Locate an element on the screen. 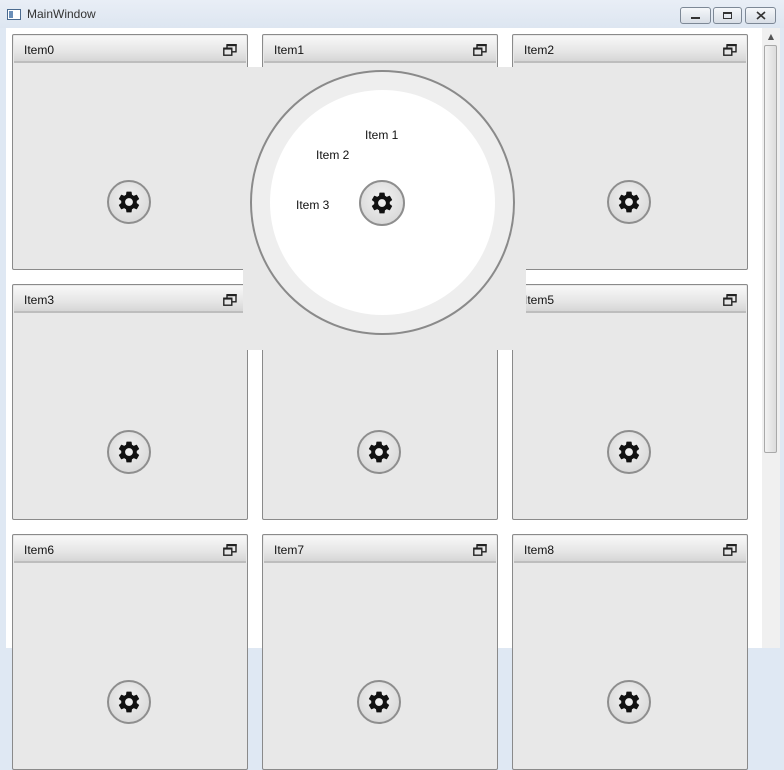 This screenshot has height=770, width=784. panel-item8: Item8 is located at coordinates (630, 652).